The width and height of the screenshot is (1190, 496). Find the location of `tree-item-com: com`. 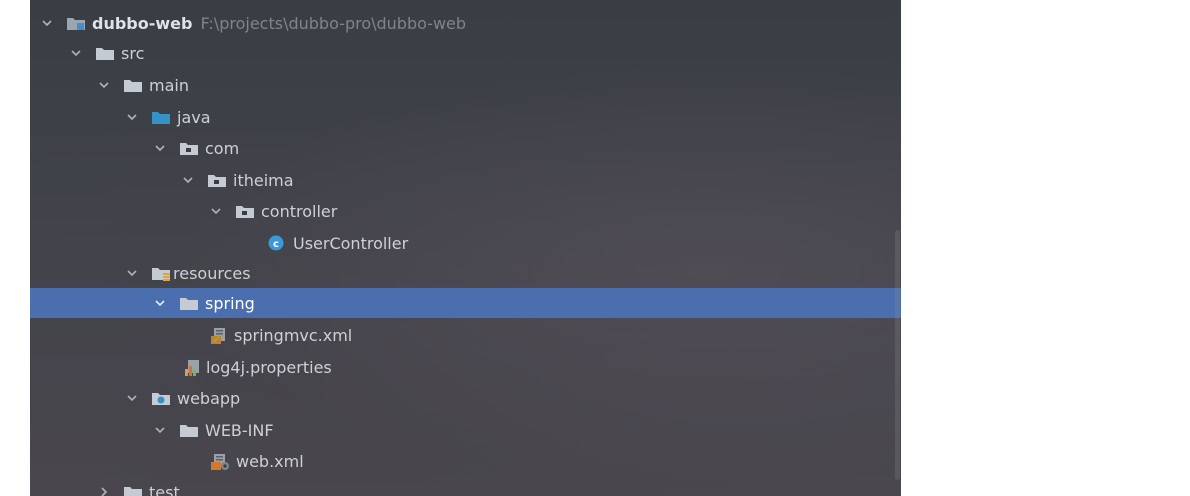

tree-item-com: com is located at coordinates (465, 148).